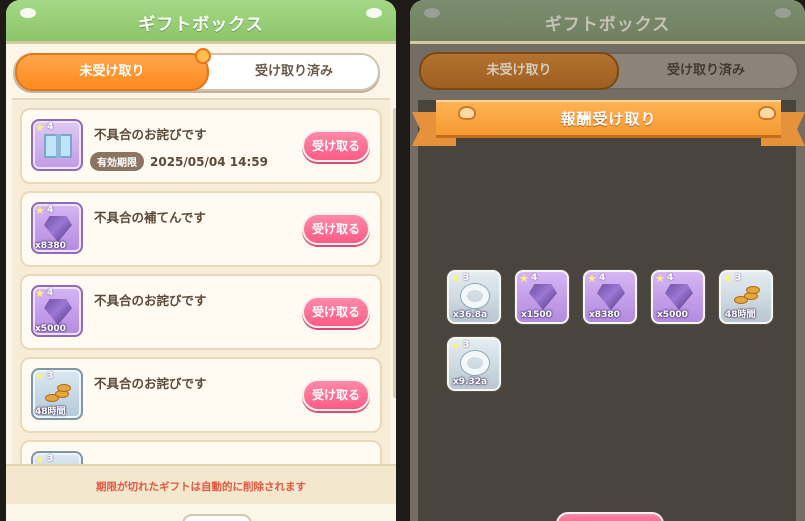 The image size is (805, 521). I want to click on expiry-warning-text: 期限が切れたギフトは自動的に削除されます, so click(201, 487).